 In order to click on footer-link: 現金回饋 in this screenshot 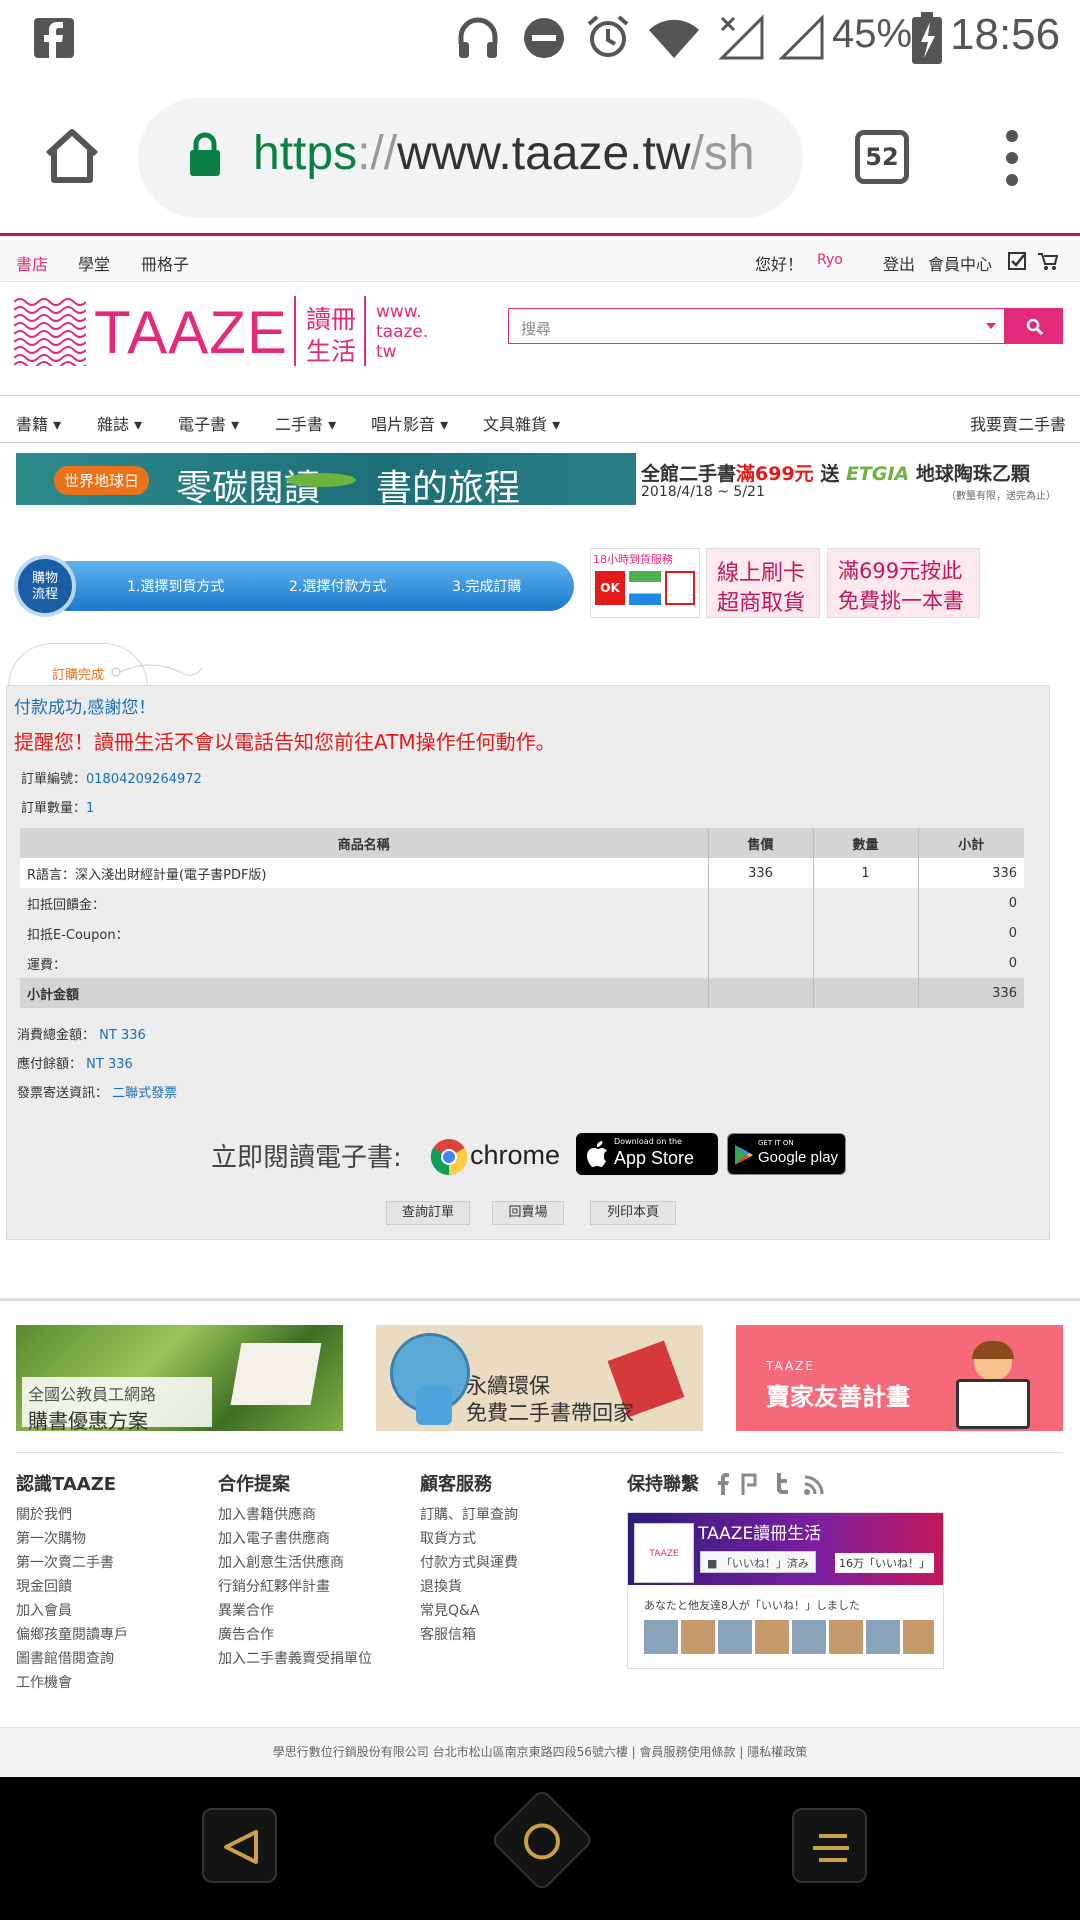, I will do `click(72, 1587)`.